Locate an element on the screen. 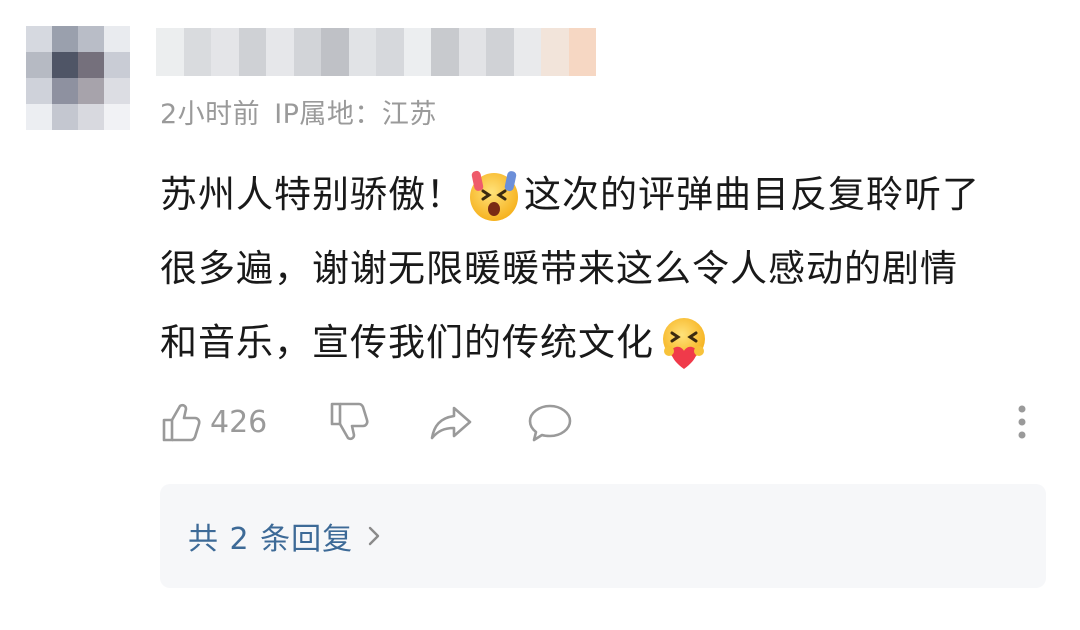 Image resolution: width=1080 pixels, height=630 pixels. dislike-button is located at coordinates (350, 422).